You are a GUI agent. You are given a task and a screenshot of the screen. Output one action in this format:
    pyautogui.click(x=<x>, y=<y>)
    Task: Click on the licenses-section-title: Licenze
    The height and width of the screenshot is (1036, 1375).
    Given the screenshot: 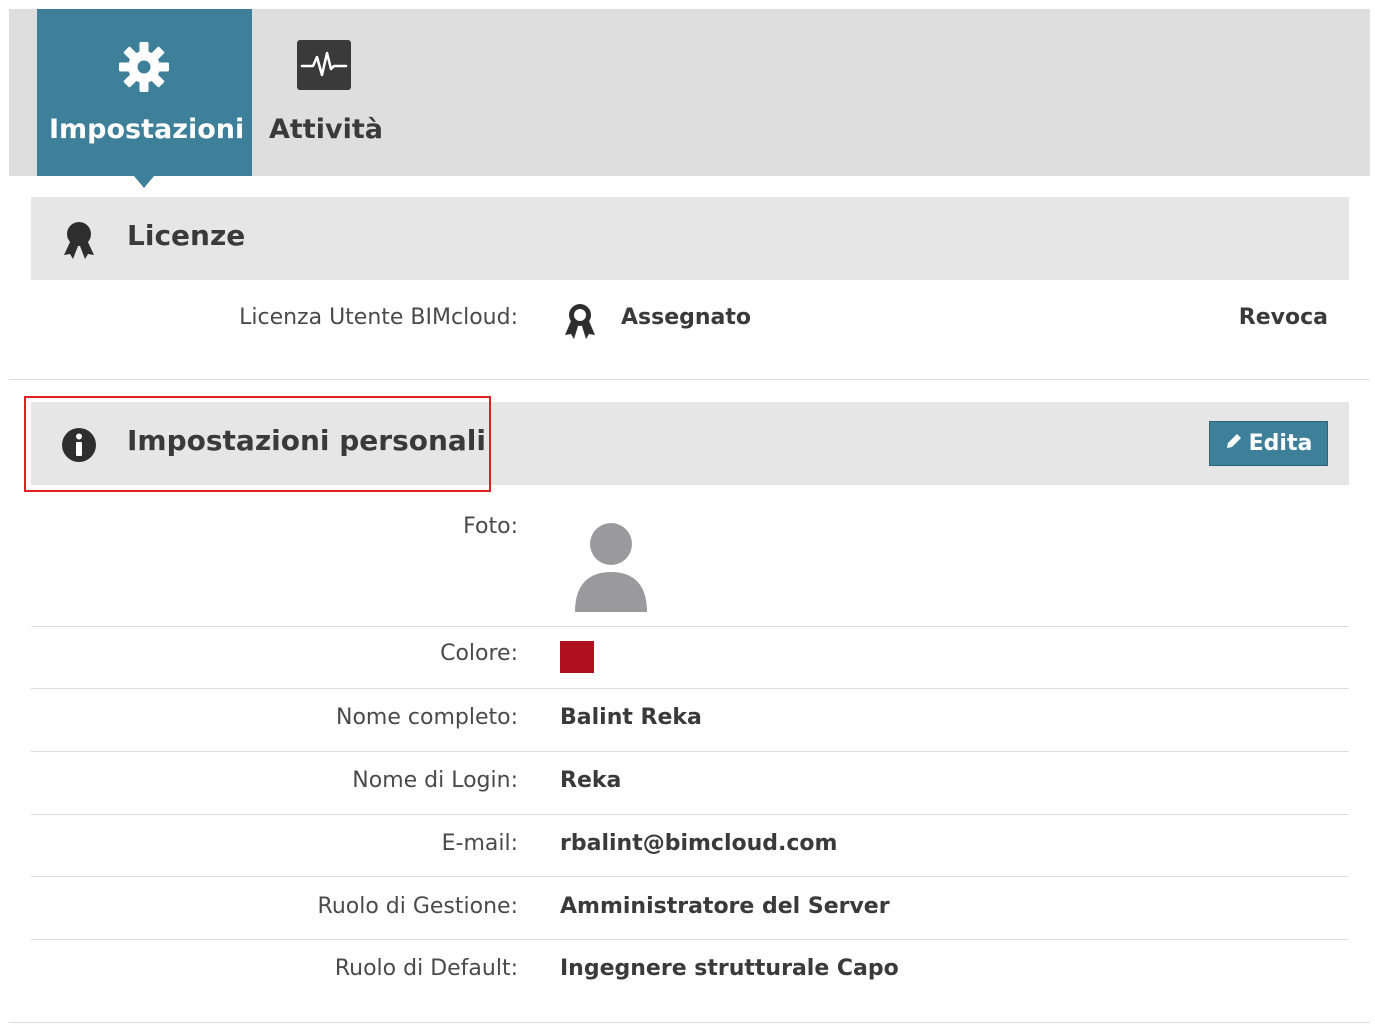 What is the action you would take?
    pyautogui.click(x=186, y=235)
    